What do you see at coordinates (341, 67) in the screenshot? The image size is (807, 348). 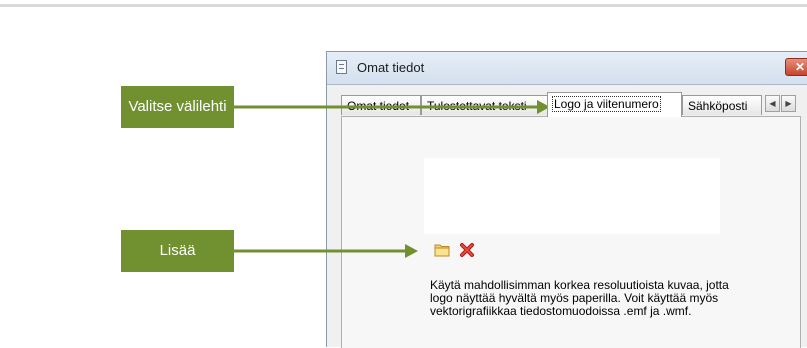 I see `app-icon` at bounding box center [341, 67].